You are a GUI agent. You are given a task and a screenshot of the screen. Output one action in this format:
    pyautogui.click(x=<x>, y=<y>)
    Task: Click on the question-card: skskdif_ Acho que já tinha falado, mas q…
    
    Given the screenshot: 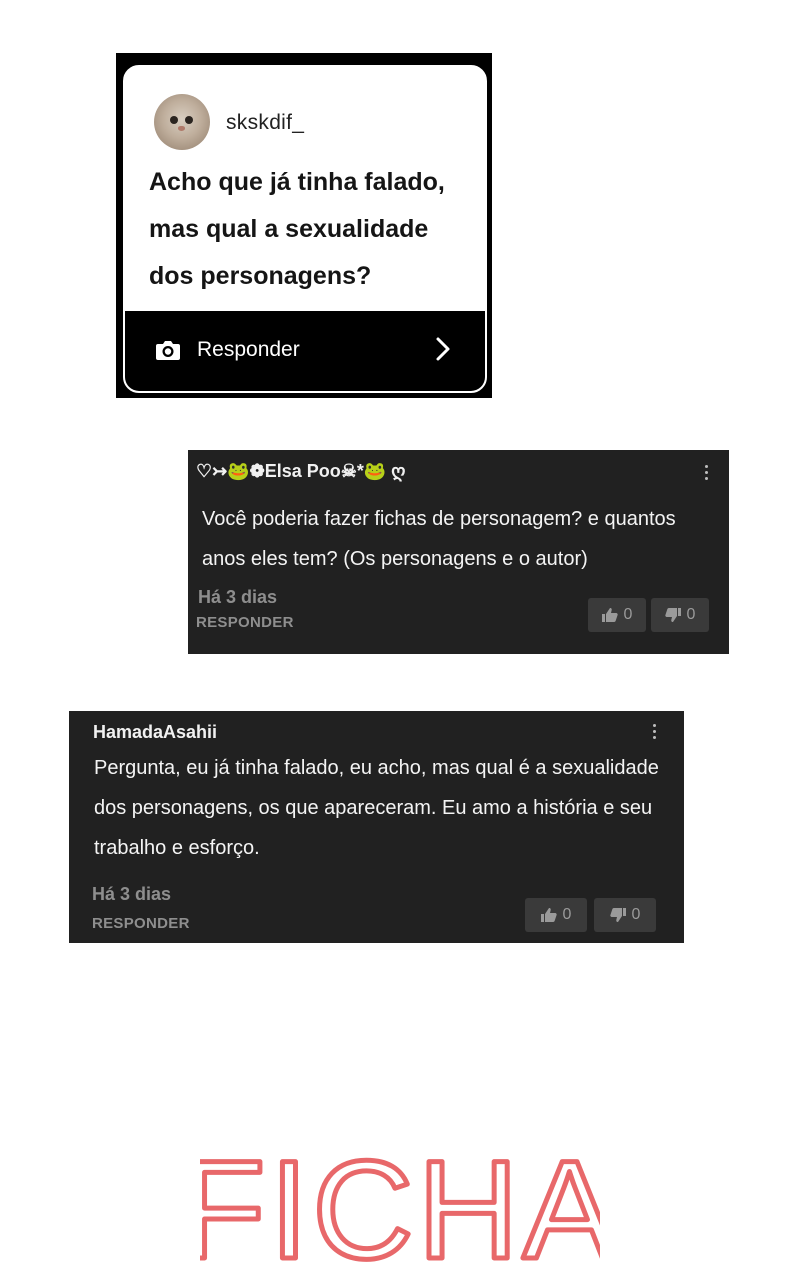 What is the action you would take?
    pyautogui.click(x=305, y=229)
    